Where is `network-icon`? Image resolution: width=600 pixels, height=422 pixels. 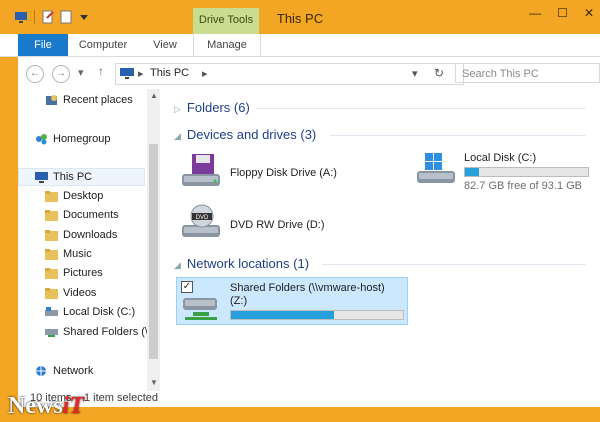
network-icon is located at coordinates (41, 371).